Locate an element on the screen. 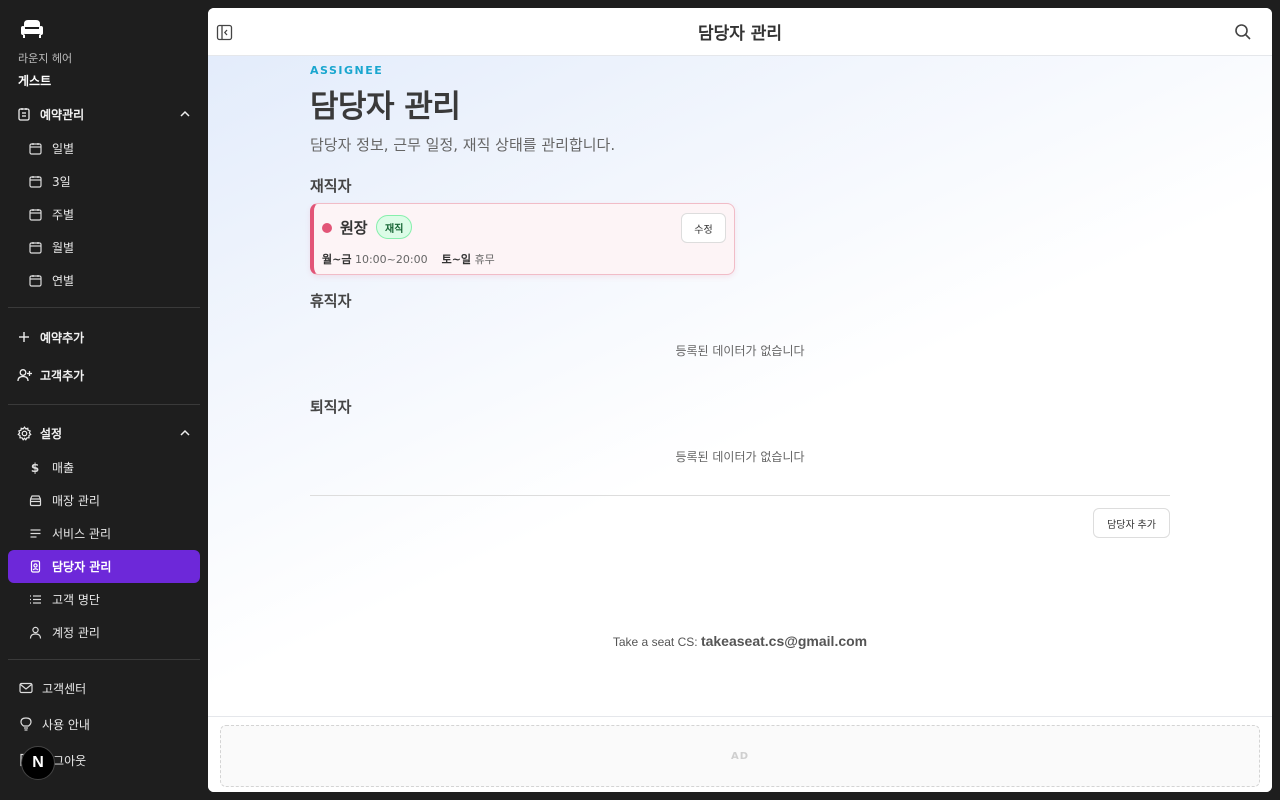 This screenshot has width=1280, height=800. add-reservation-button: 예약추가 is located at coordinates (104, 337).